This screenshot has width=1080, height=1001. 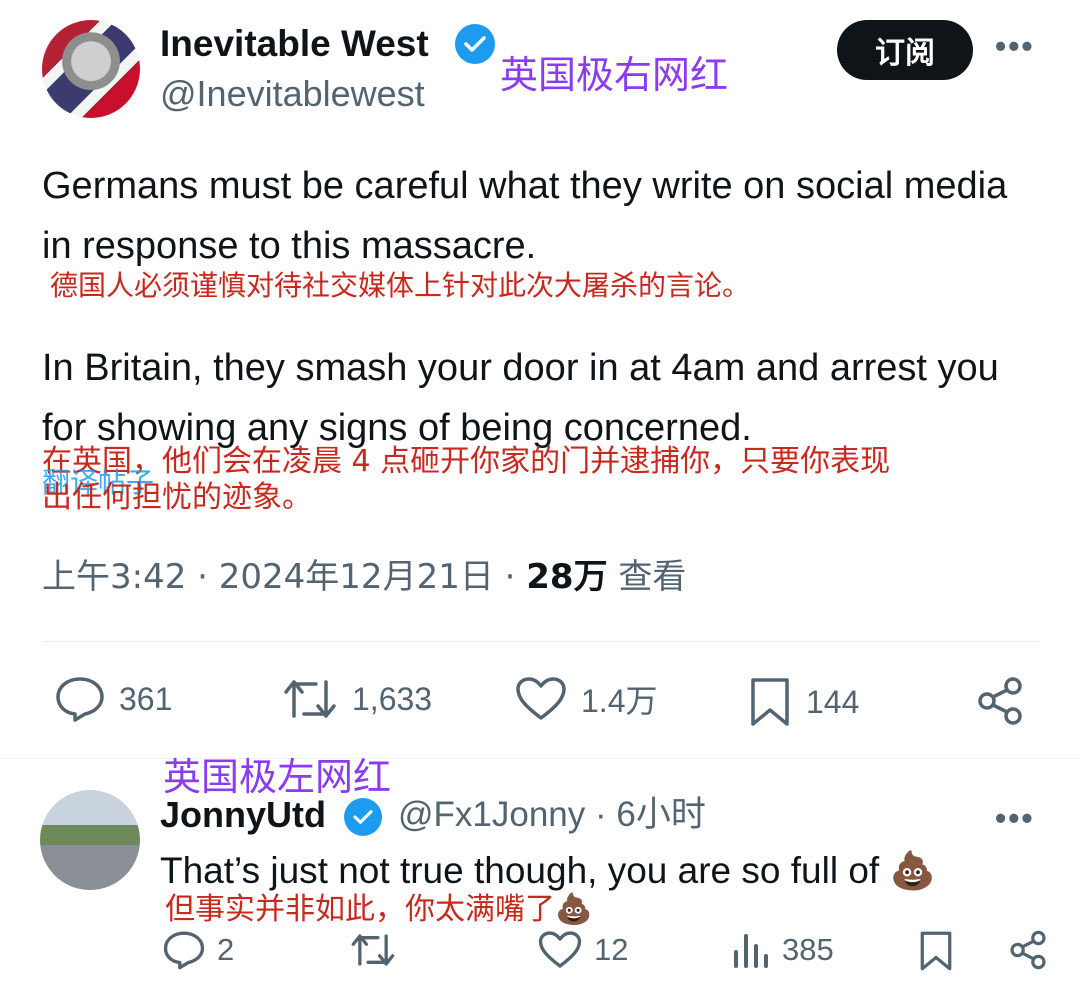 I want to click on more-options-button: •••, so click(x=1015, y=46).